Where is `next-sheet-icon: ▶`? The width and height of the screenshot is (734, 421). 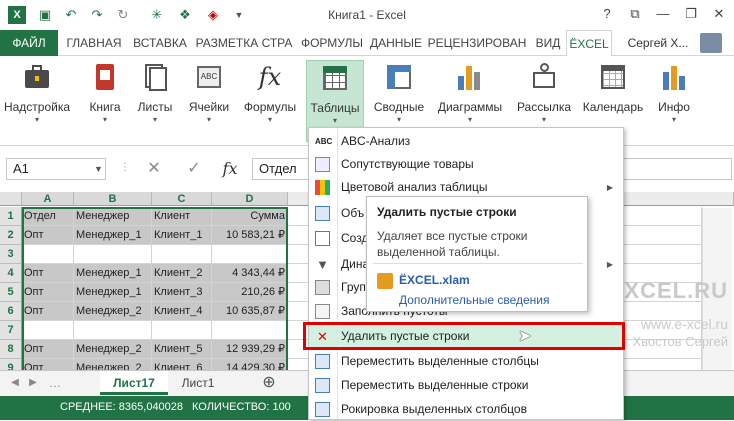
next-sheet-icon: ▶ is located at coordinates (33, 383).